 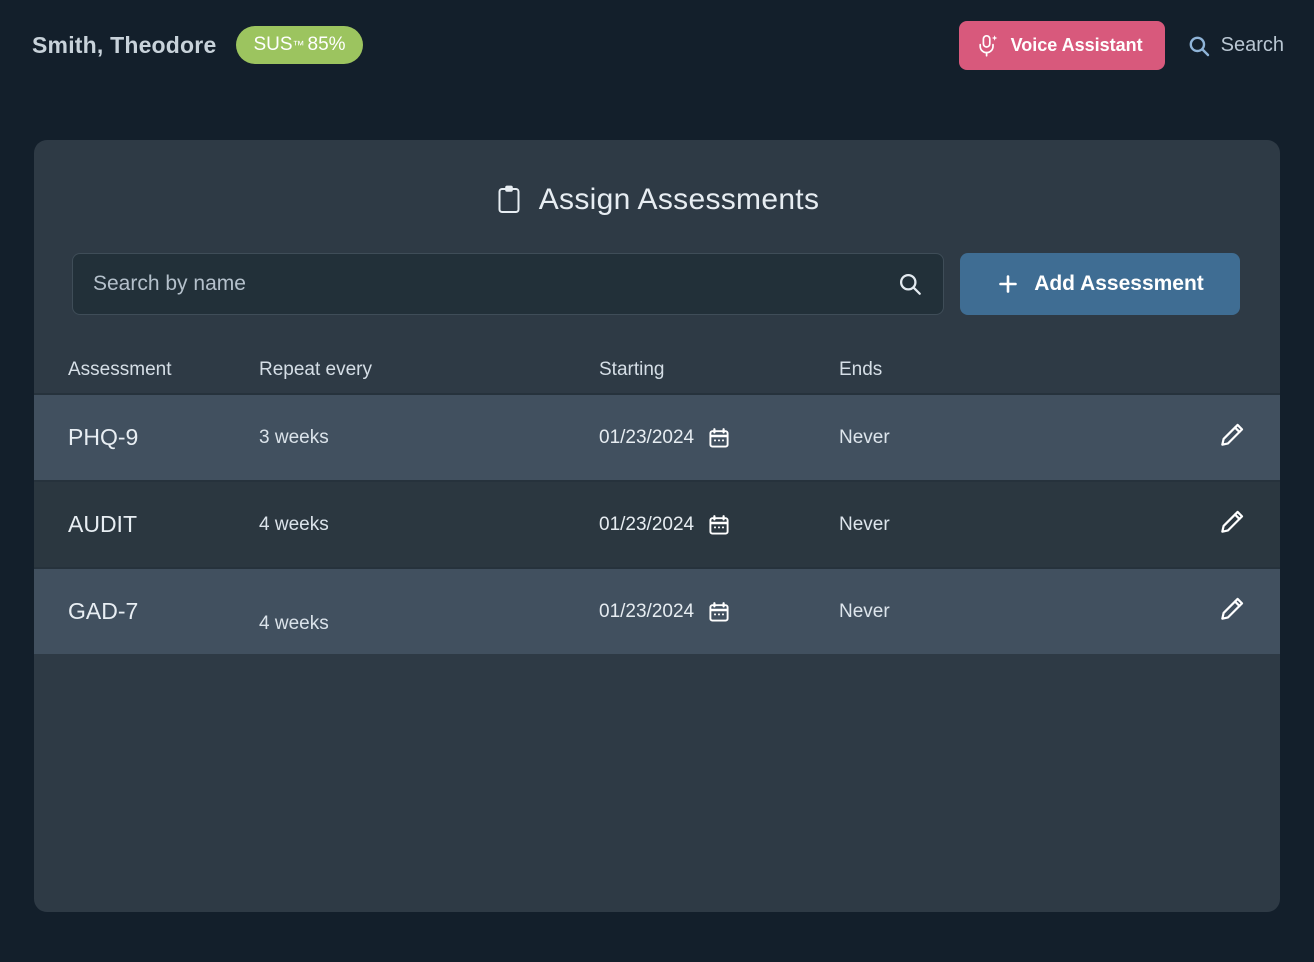 I want to click on voice-assistant-button: Voice Assistant, so click(x=1061, y=45).